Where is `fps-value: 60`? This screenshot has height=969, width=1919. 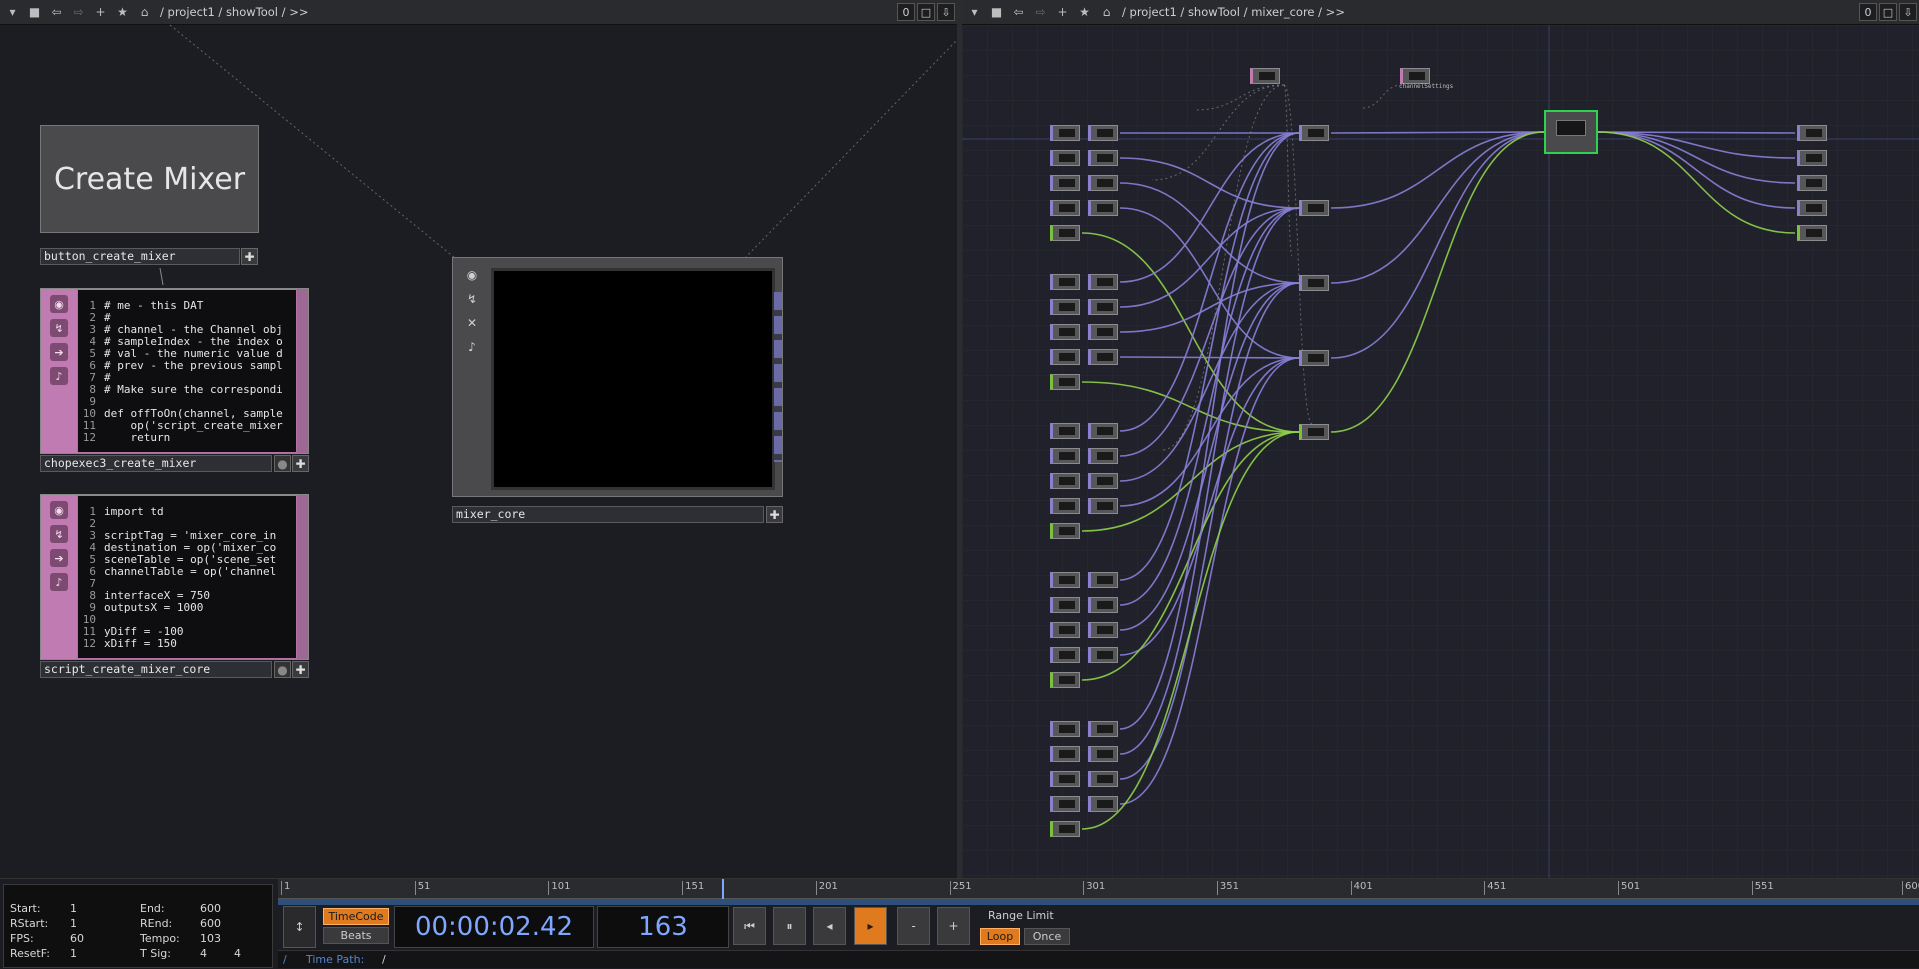 fps-value: 60 is located at coordinates (77, 938).